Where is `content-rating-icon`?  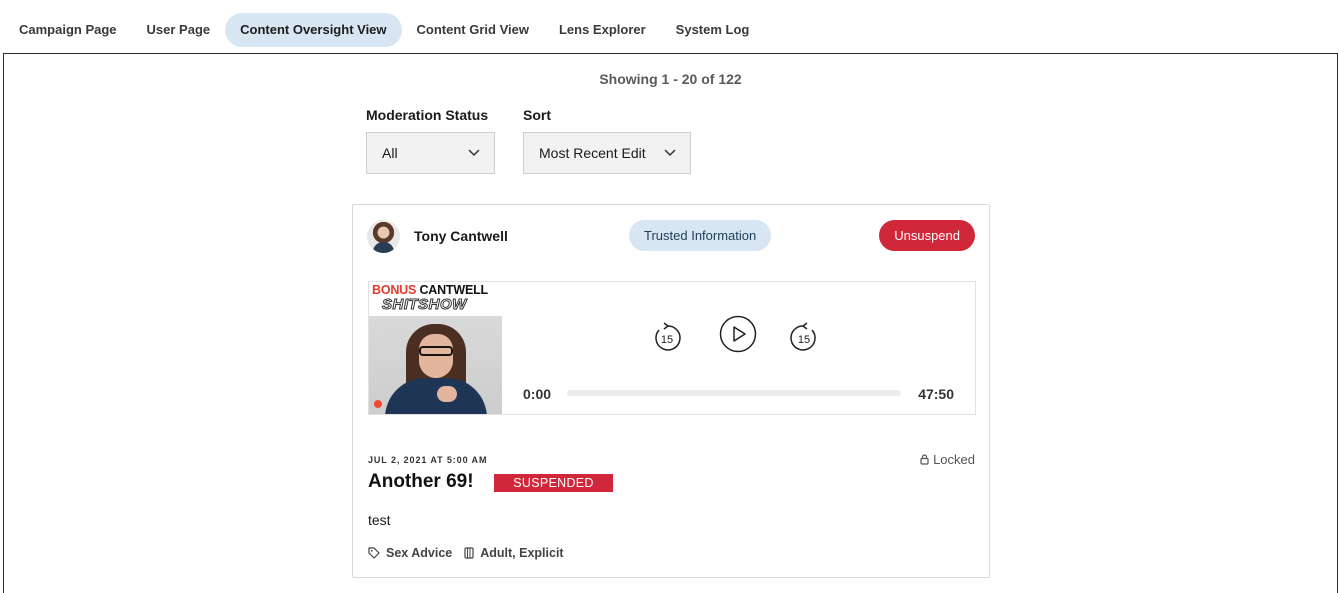 content-rating-icon is located at coordinates (469, 553).